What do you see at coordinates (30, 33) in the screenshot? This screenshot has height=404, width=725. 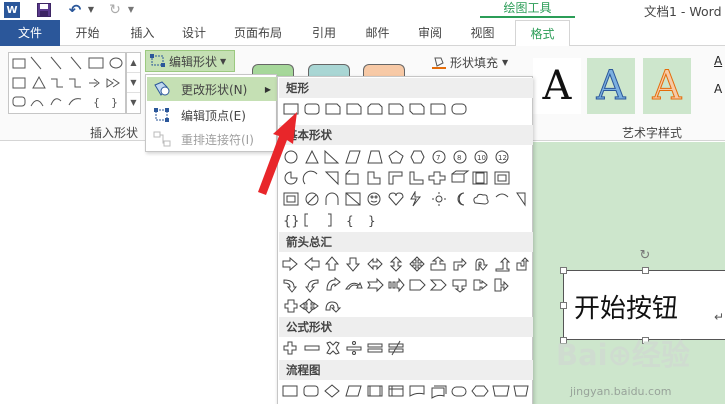 I see `tab-file: 文件` at bounding box center [30, 33].